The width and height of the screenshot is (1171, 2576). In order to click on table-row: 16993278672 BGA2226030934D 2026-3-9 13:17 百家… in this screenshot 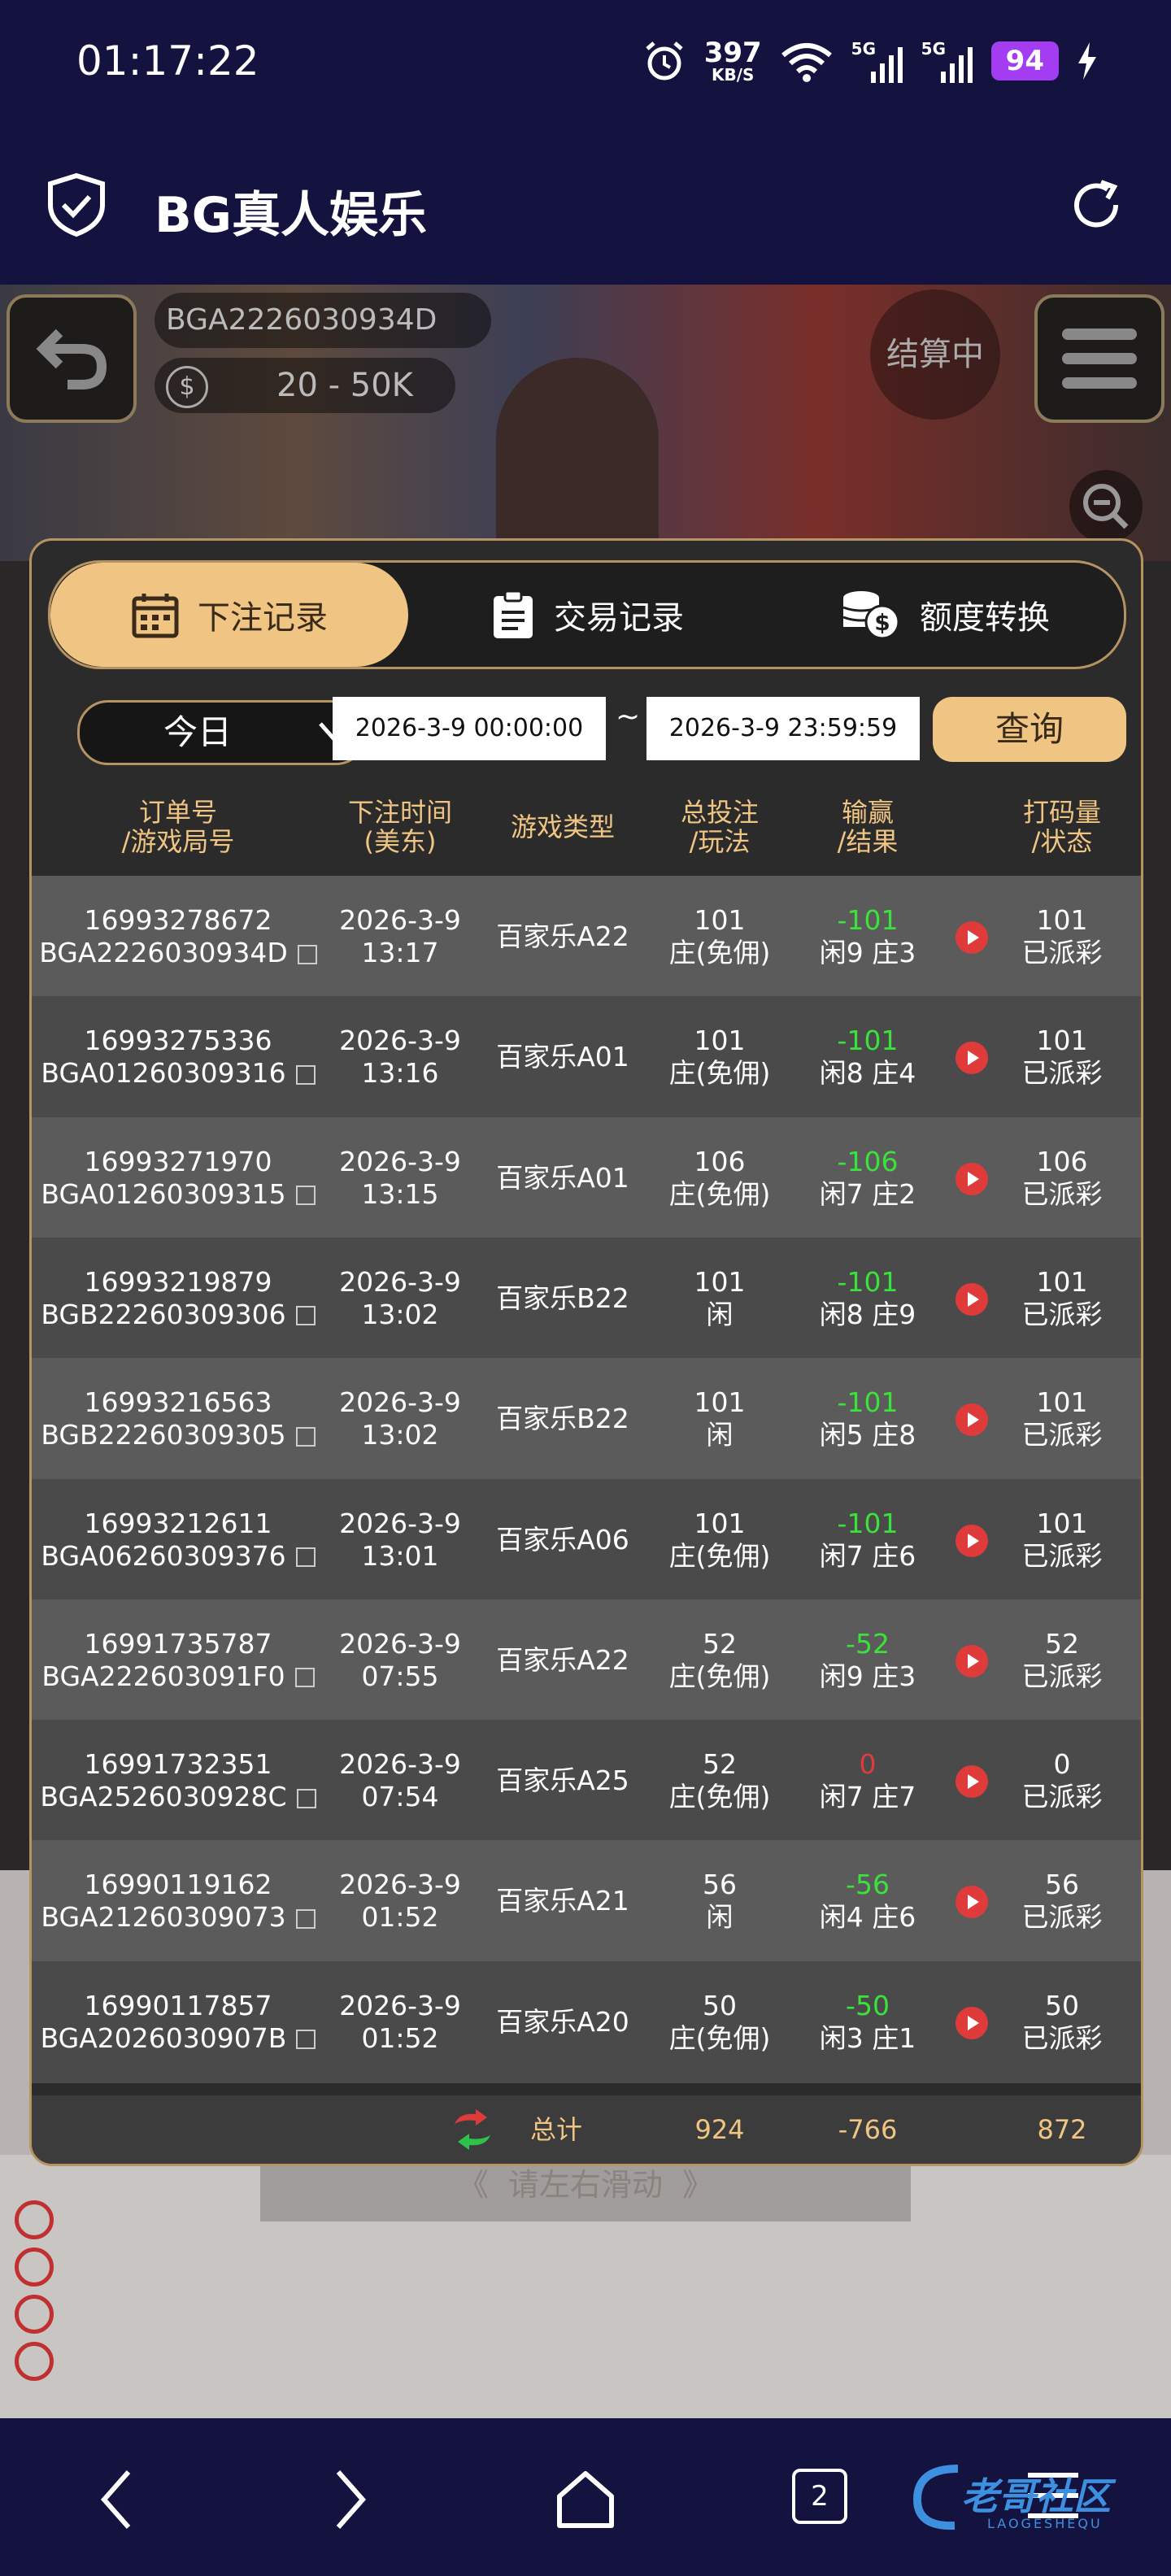, I will do `click(586, 937)`.